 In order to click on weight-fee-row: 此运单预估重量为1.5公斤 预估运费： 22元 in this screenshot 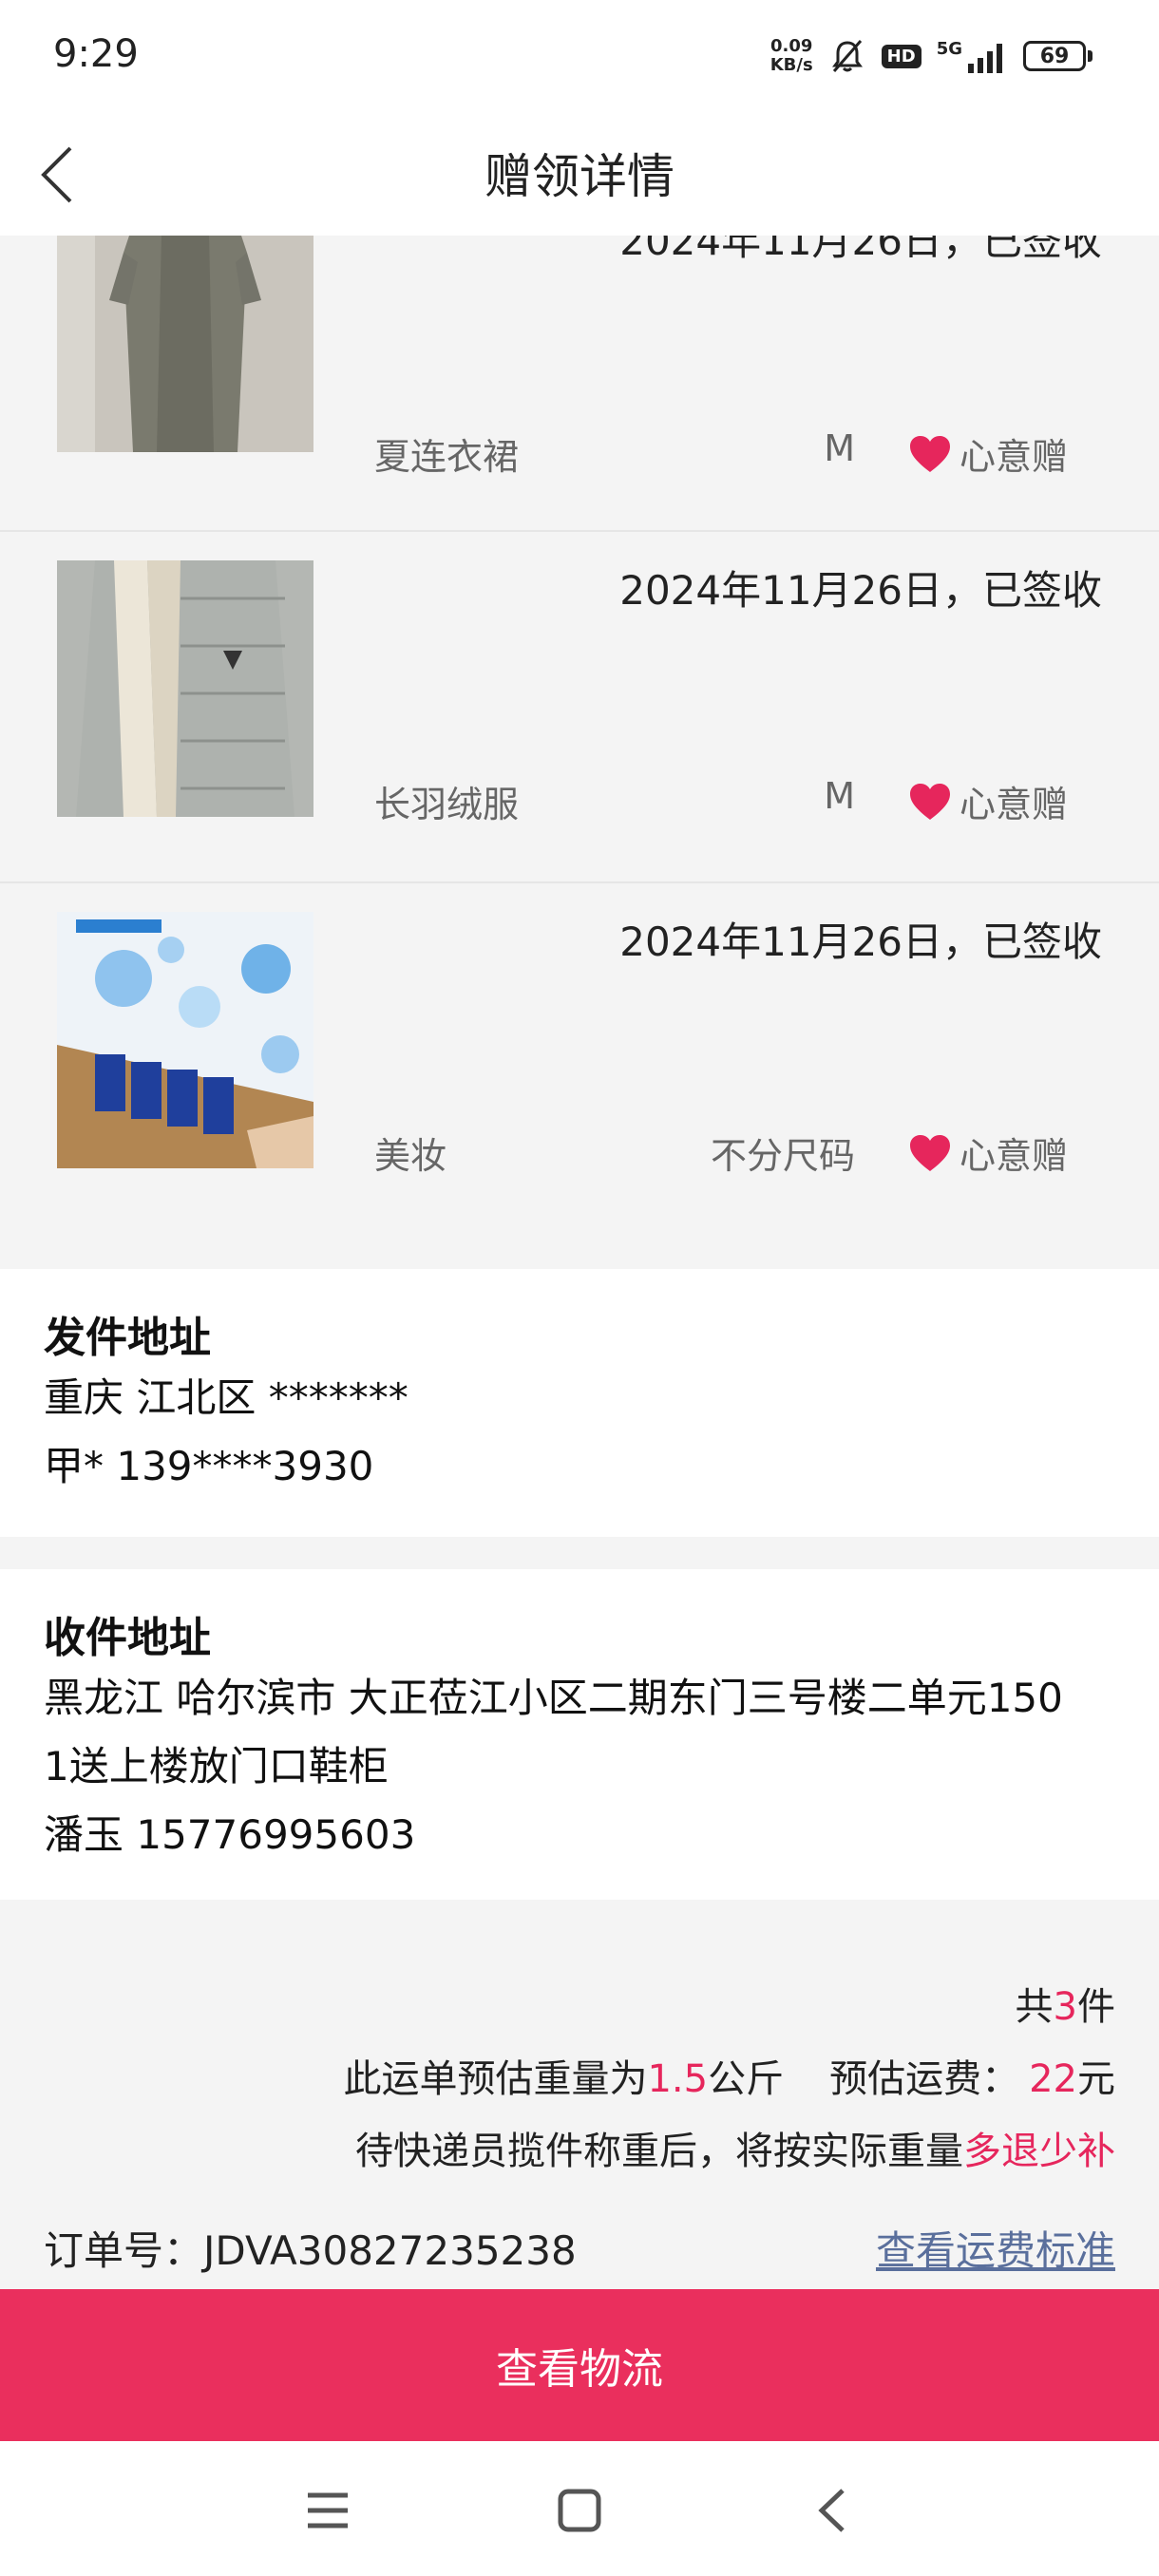, I will do `click(729, 2075)`.